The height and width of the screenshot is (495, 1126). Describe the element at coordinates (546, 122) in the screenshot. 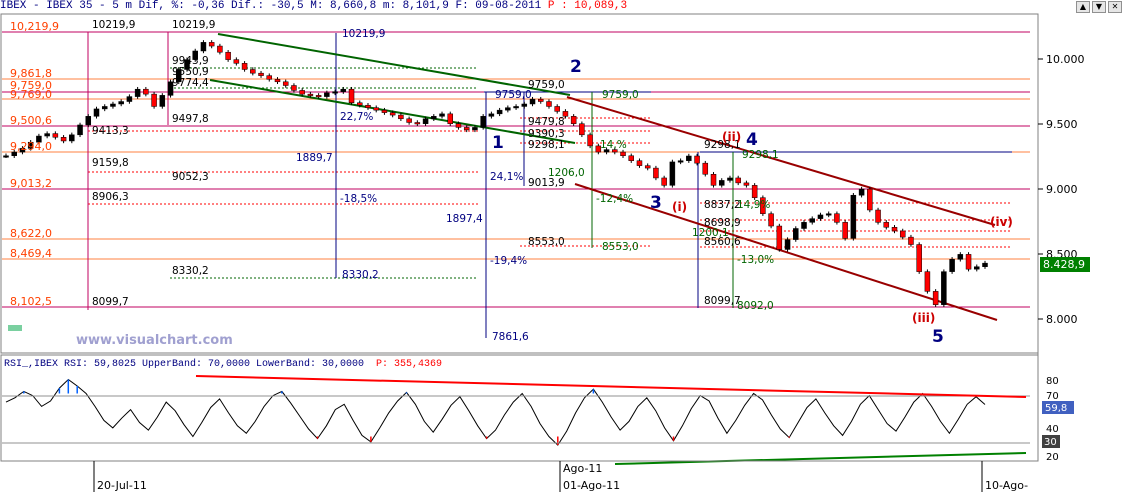

I see `plot-label: 9479,8` at that location.